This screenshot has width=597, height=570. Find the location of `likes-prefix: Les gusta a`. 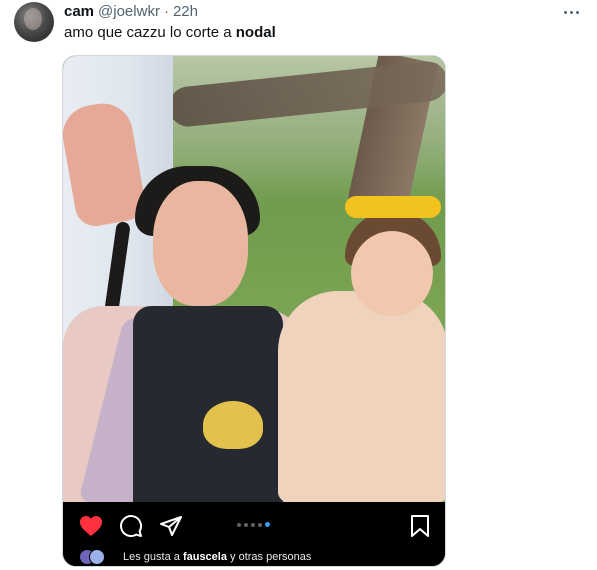

likes-prefix: Les gusta a is located at coordinates (153, 557).